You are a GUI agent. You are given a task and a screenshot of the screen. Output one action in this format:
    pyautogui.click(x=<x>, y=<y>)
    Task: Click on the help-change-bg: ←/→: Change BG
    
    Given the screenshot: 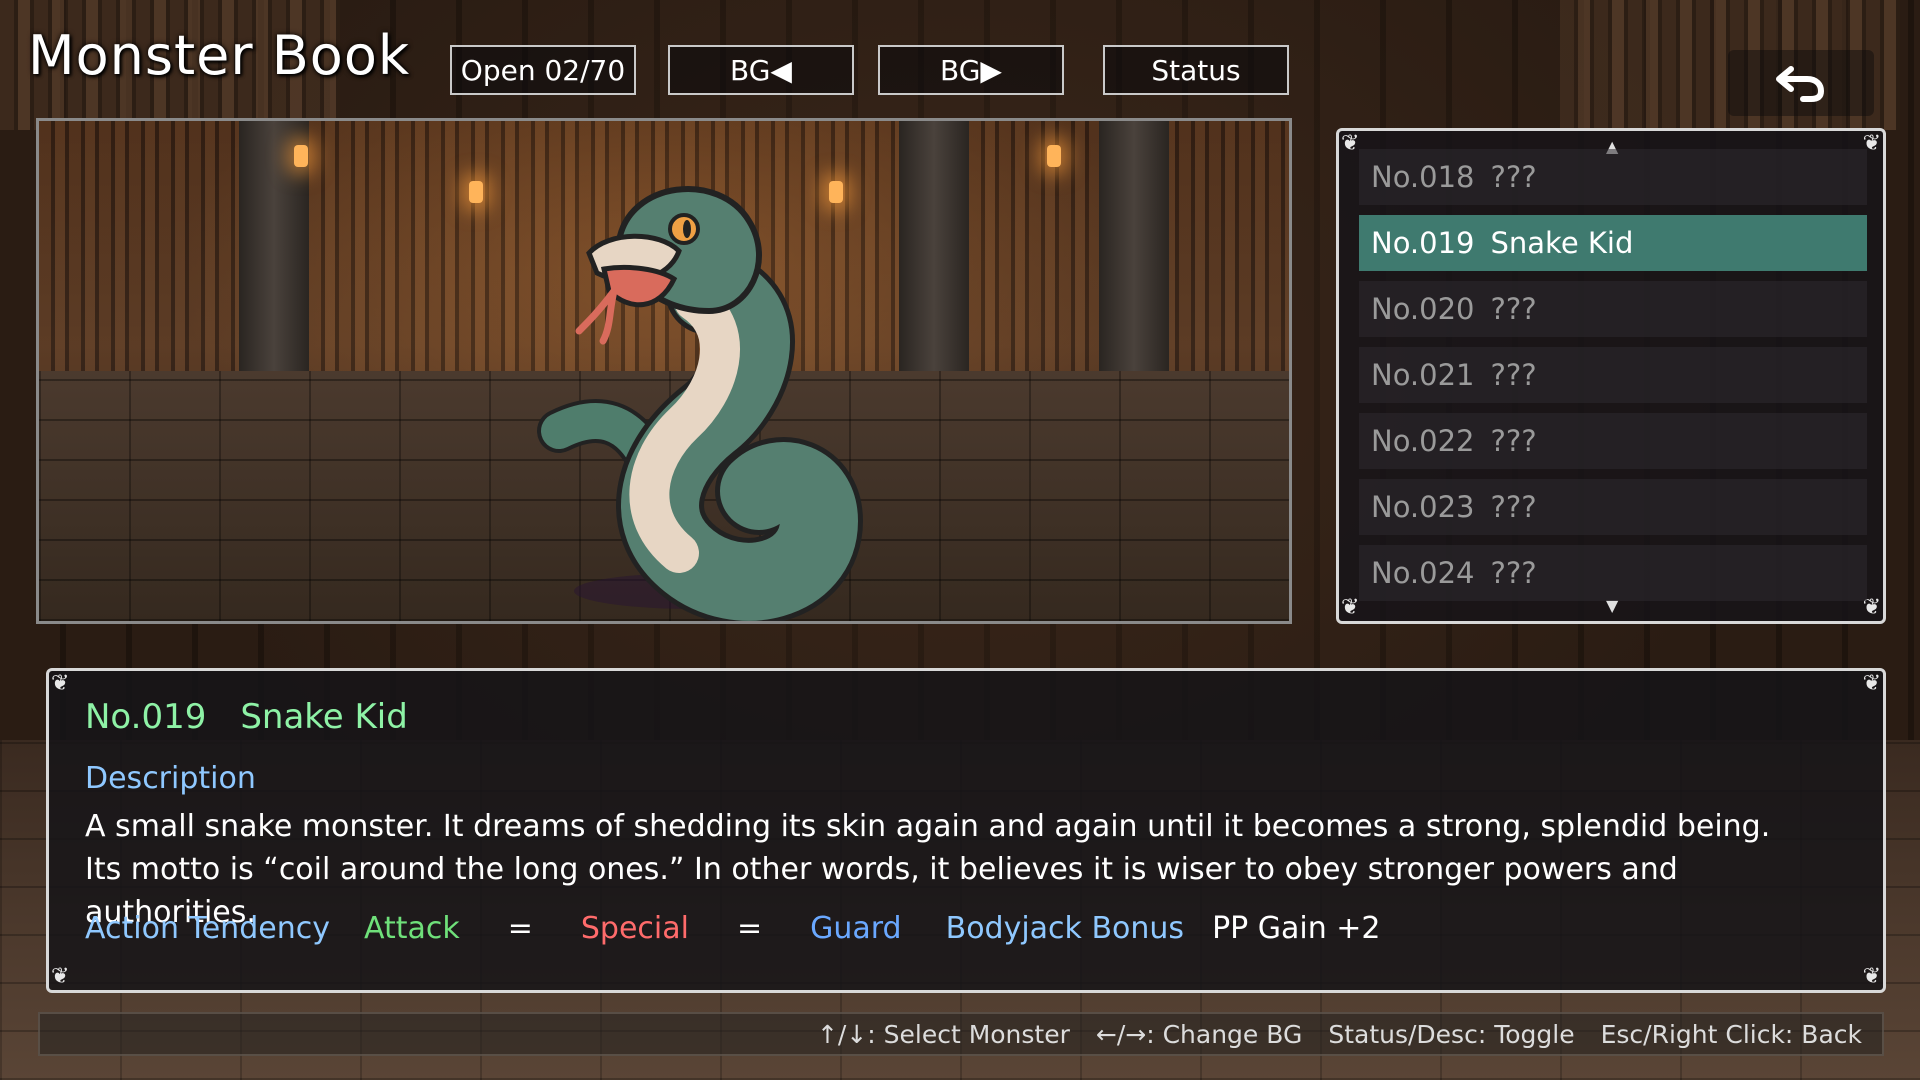 What is the action you would take?
    pyautogui.click(x=1199, y=1034)
    